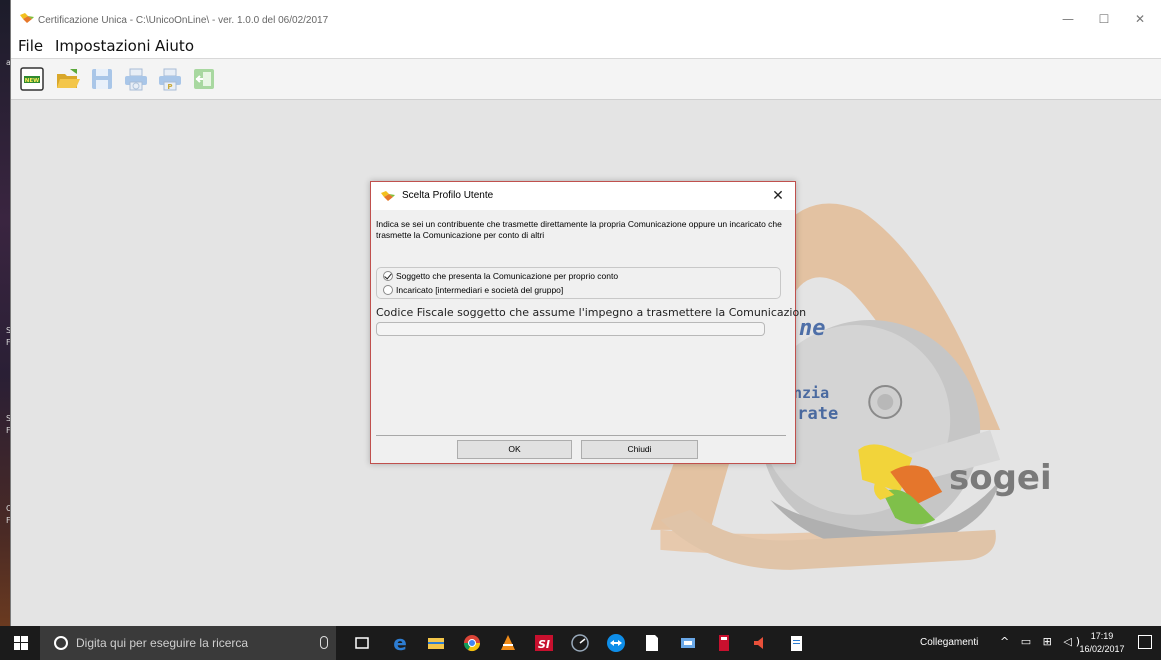 The width and height of the screenshot is (1161, 660). What do you see at coordinates (1102, 649) in the screenshot?
I see `clock-date: 16/02/2017` at bounding box center [1102, 649].